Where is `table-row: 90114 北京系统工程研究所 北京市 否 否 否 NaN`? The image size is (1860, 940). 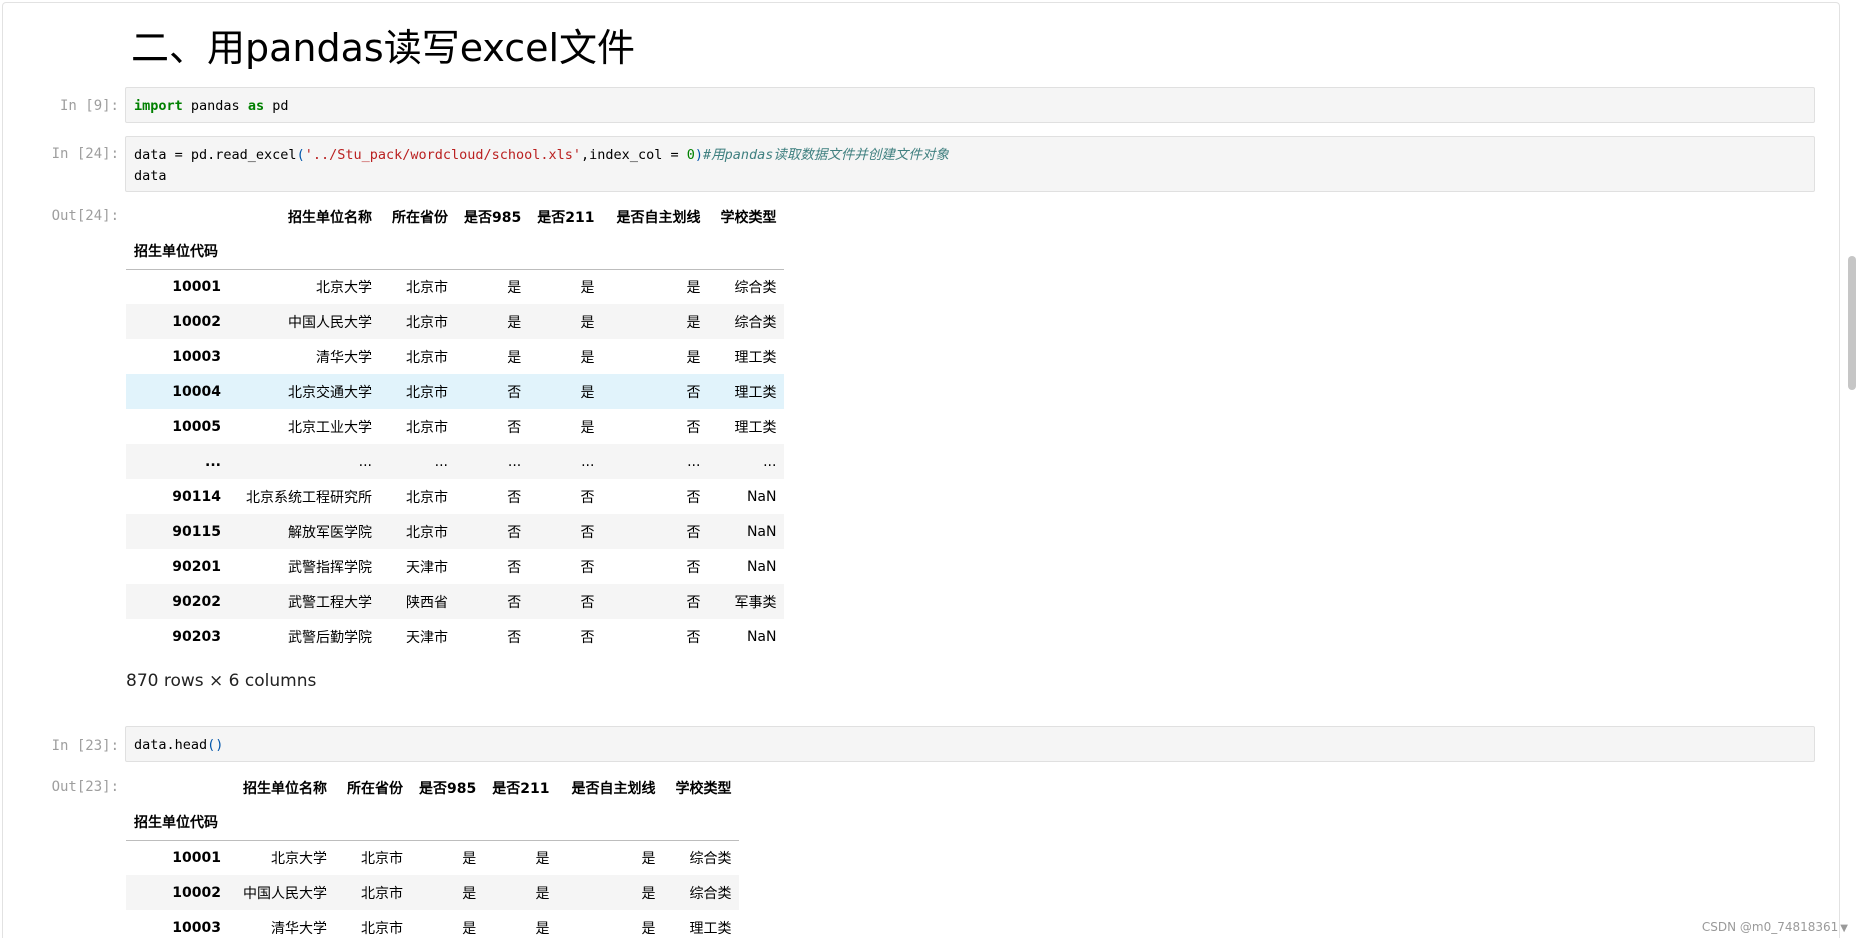
table-row: 90114 北京系统工程研究所 北京市 否 否 否 NaN is located at coordinates (455, 496).